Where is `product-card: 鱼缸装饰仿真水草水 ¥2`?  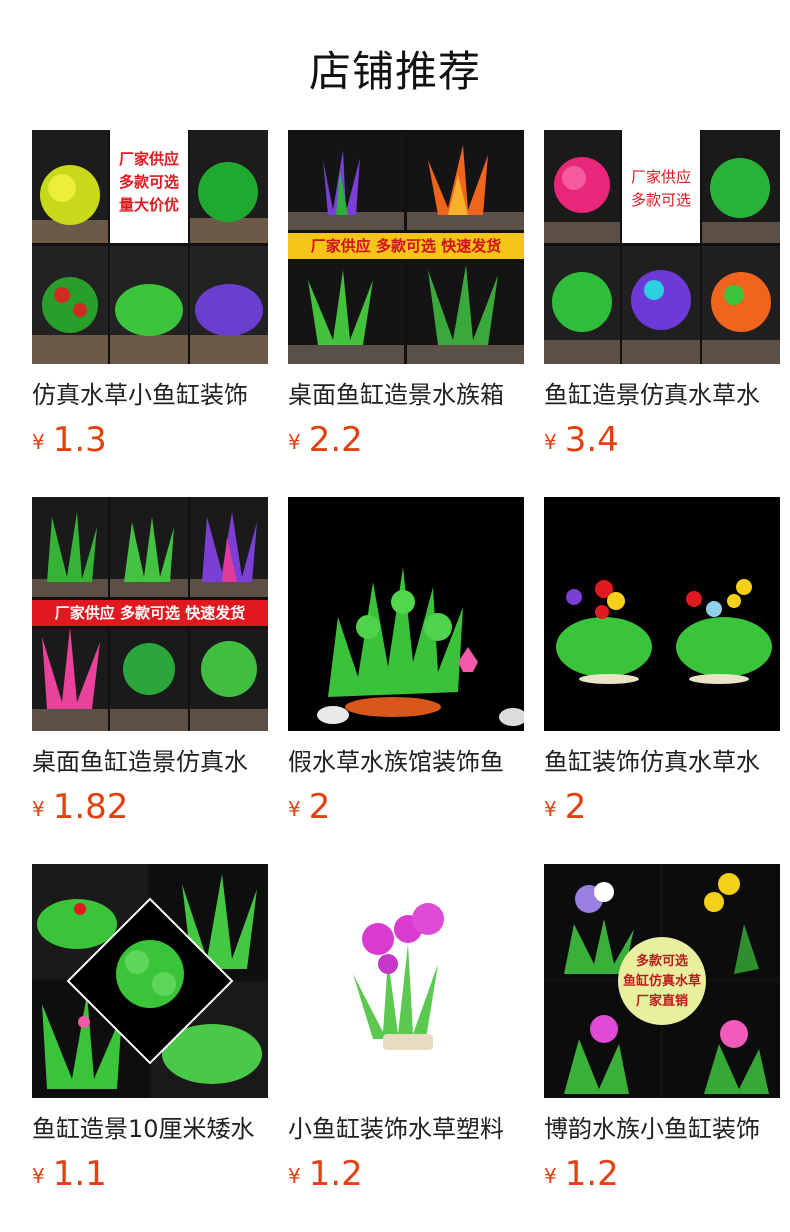 product-card: 鱼缸装饰仿真水草水 ¥2 is located at coordinates (662, 665).